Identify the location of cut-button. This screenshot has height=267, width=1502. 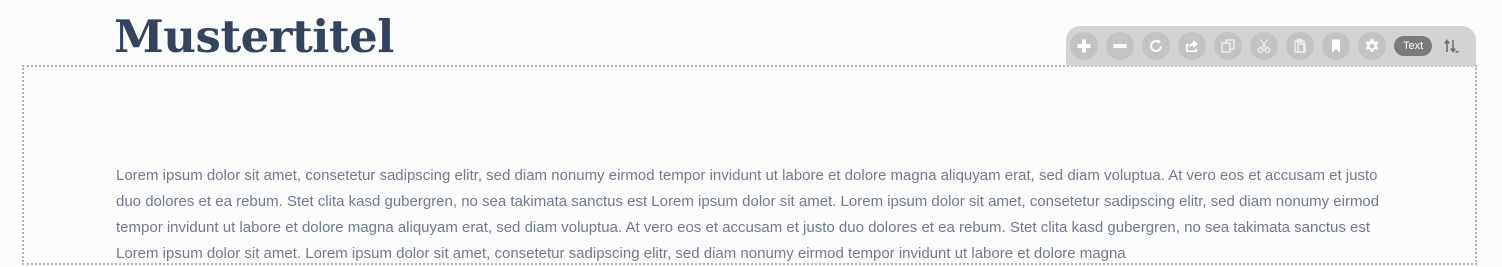
(1264, 46).